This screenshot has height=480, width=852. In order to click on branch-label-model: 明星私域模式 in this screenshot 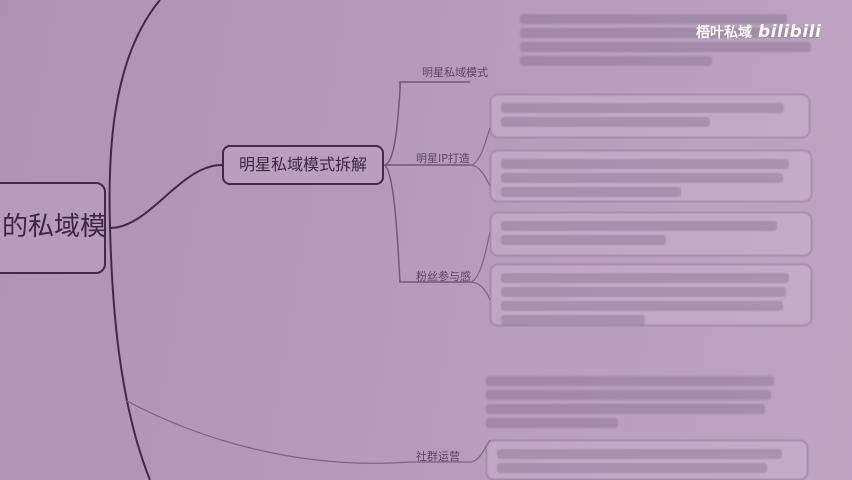, I will do `click(455, 72)`.